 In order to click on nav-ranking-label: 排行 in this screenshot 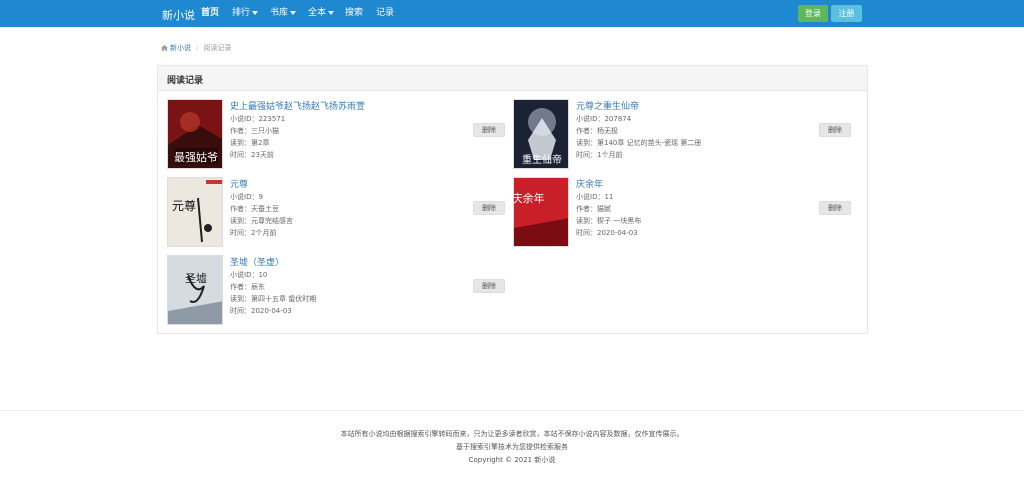, I will do `click(241, 13)`.